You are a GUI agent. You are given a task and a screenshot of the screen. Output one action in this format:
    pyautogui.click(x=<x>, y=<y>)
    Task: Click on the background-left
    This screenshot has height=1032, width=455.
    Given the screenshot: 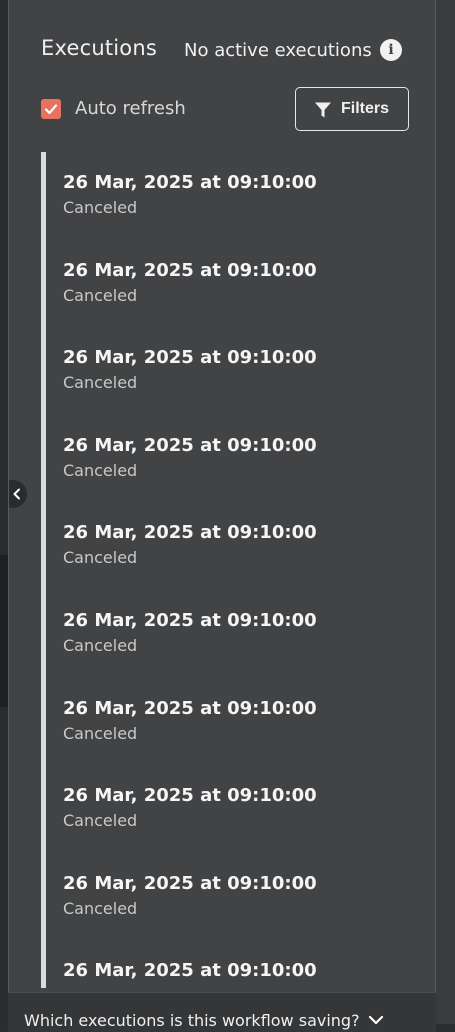 What is the action you would take?
    pyautogui.click(x=4, y=512)
    